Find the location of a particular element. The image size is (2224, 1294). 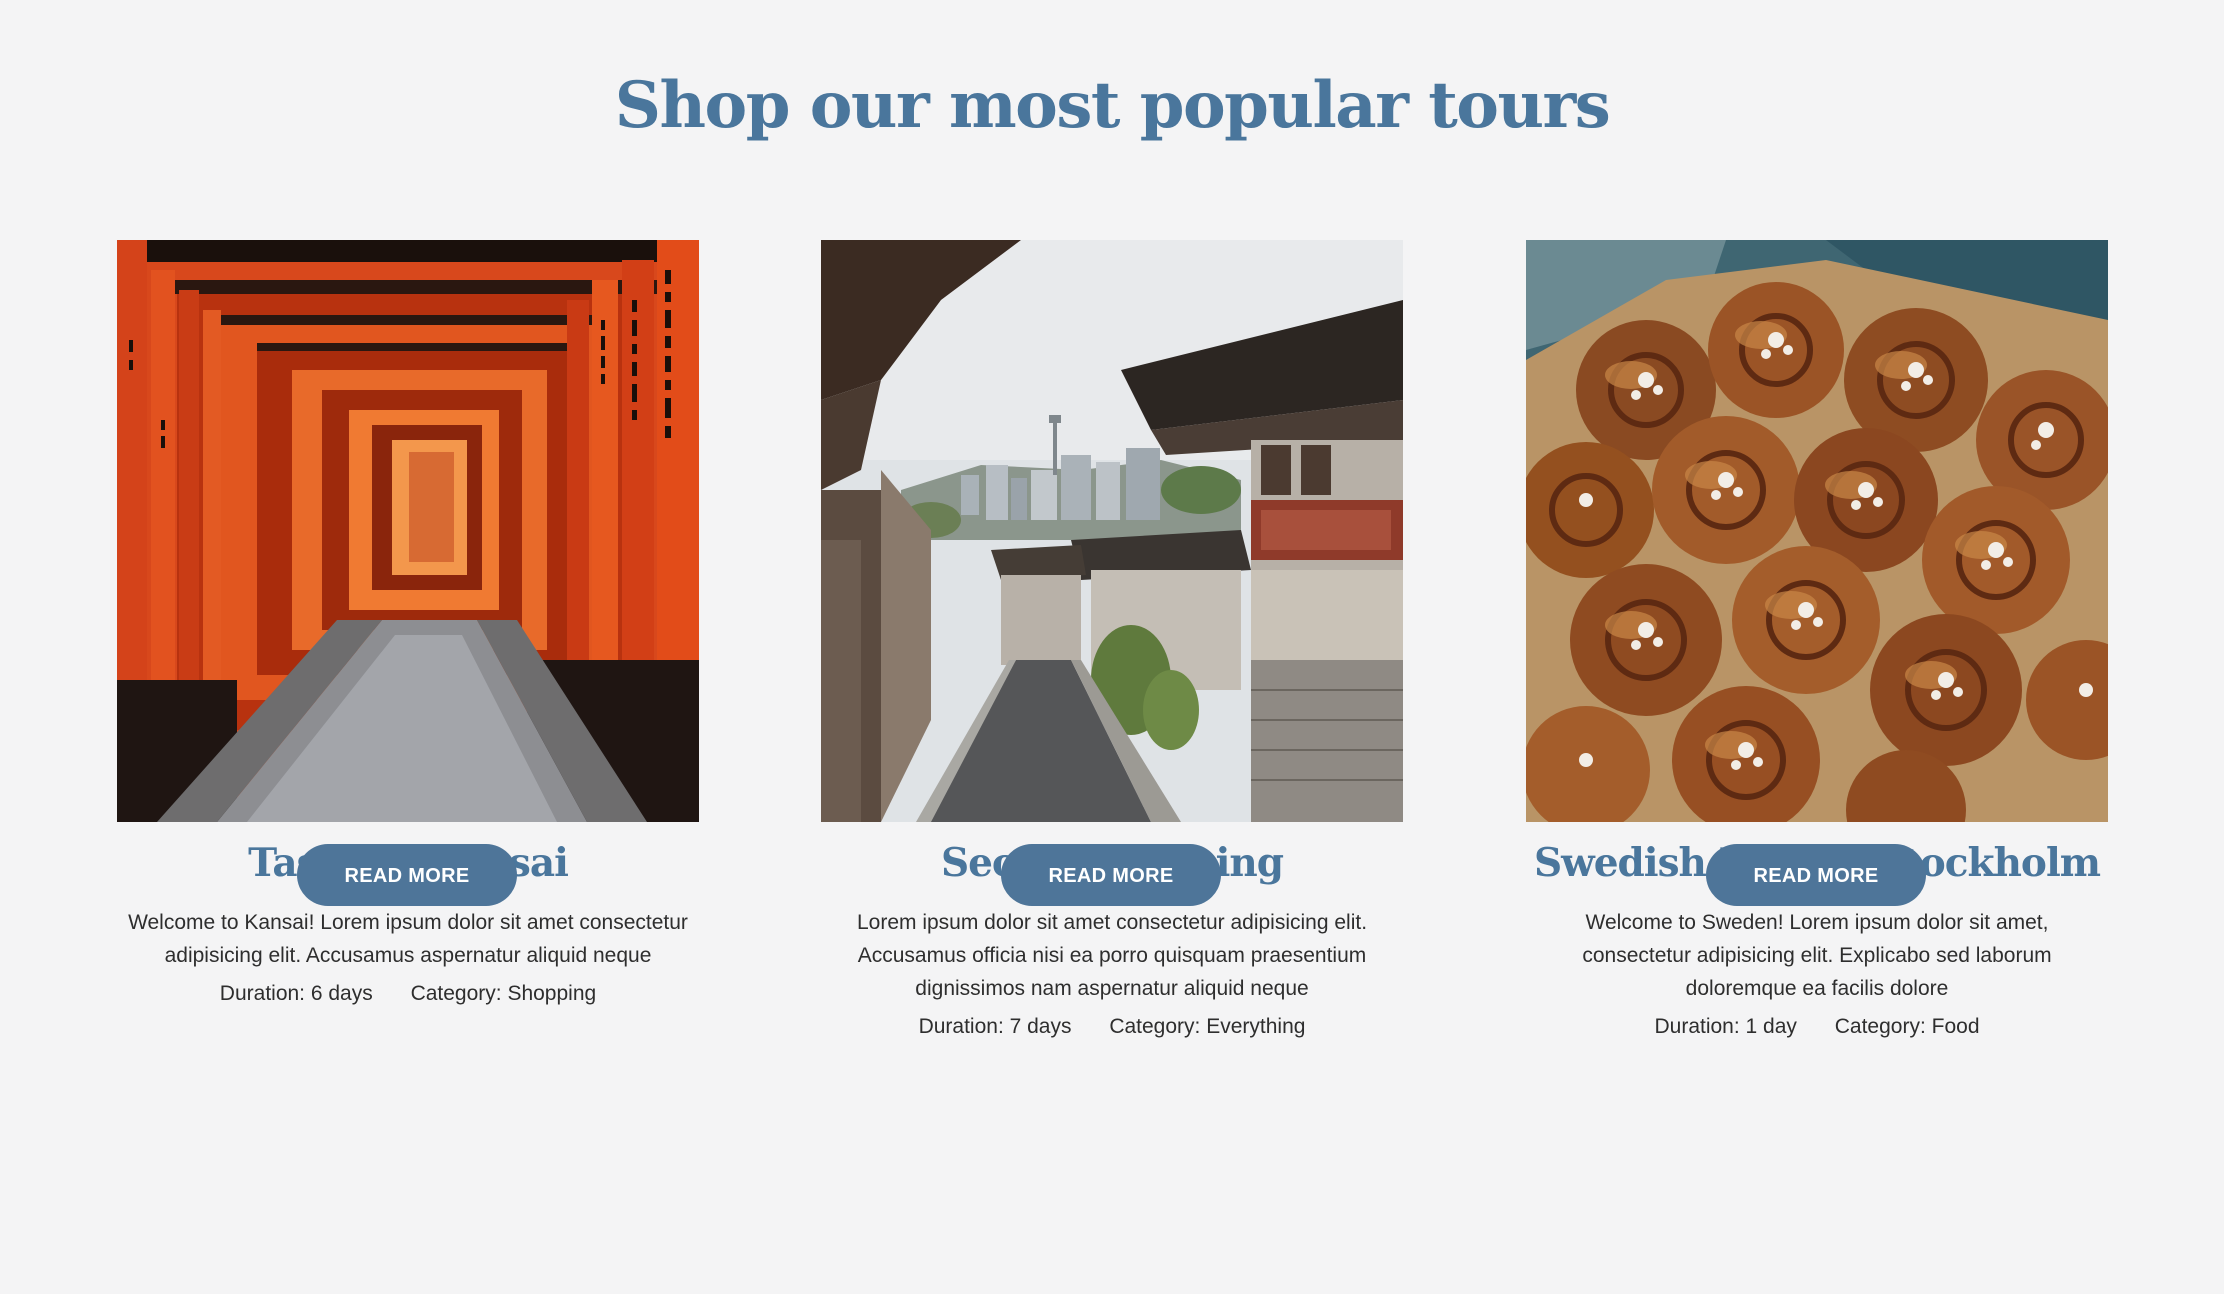

tour-image-hanok-street is located at coordinates (1112, 531).